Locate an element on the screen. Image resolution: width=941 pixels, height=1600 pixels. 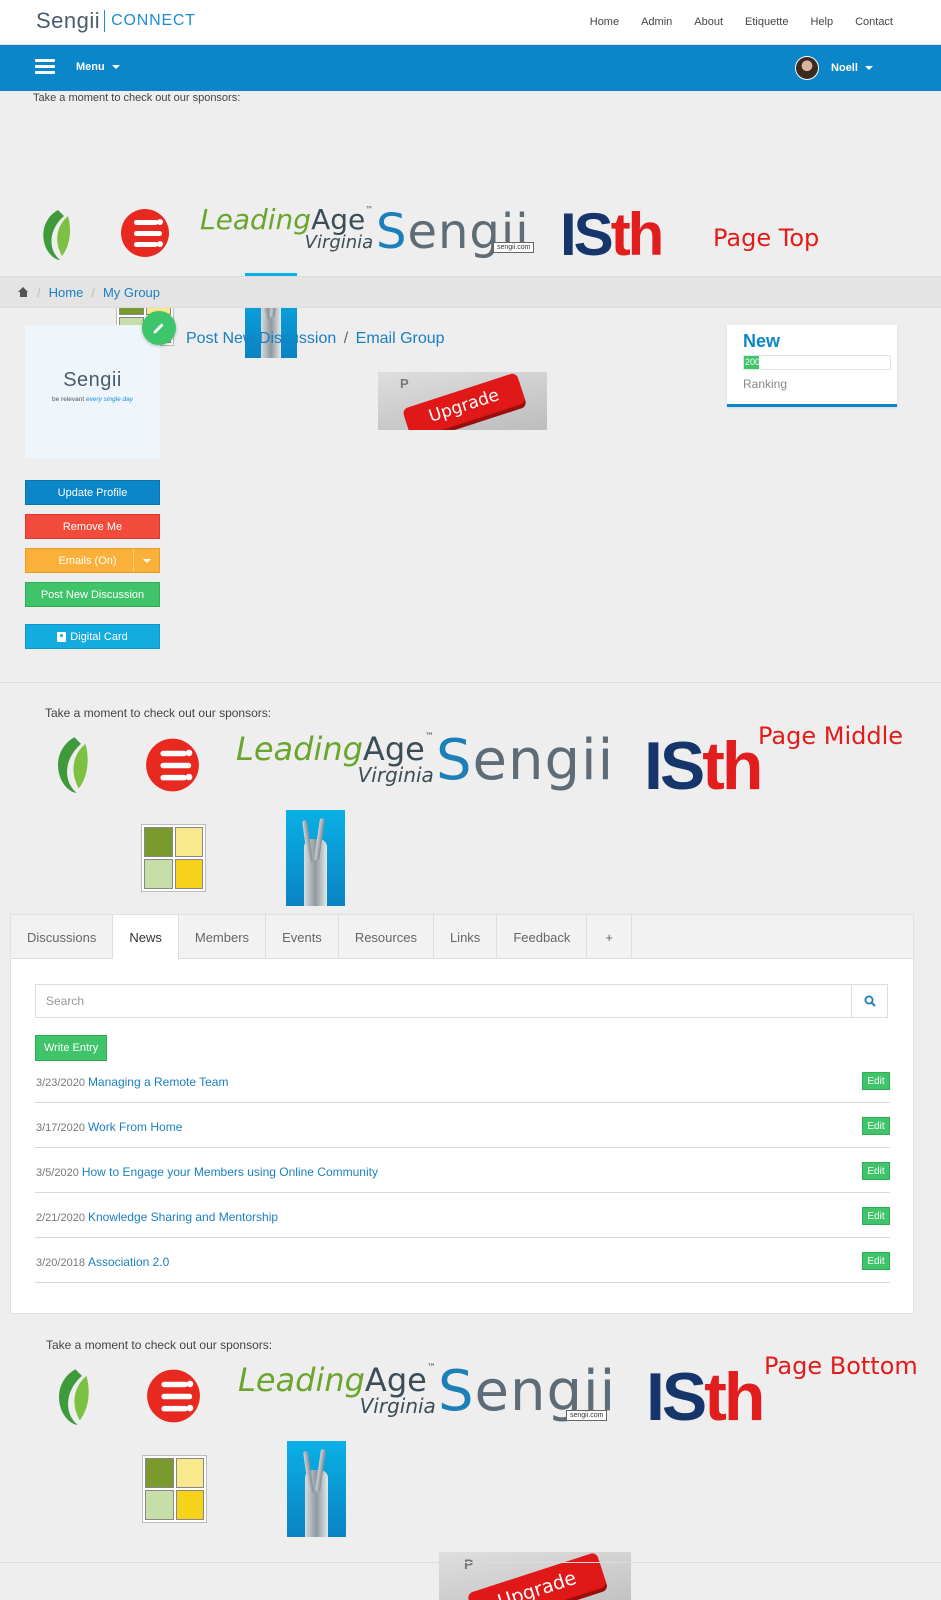
edit-profile-image-button is located at coordinates (159, 328).